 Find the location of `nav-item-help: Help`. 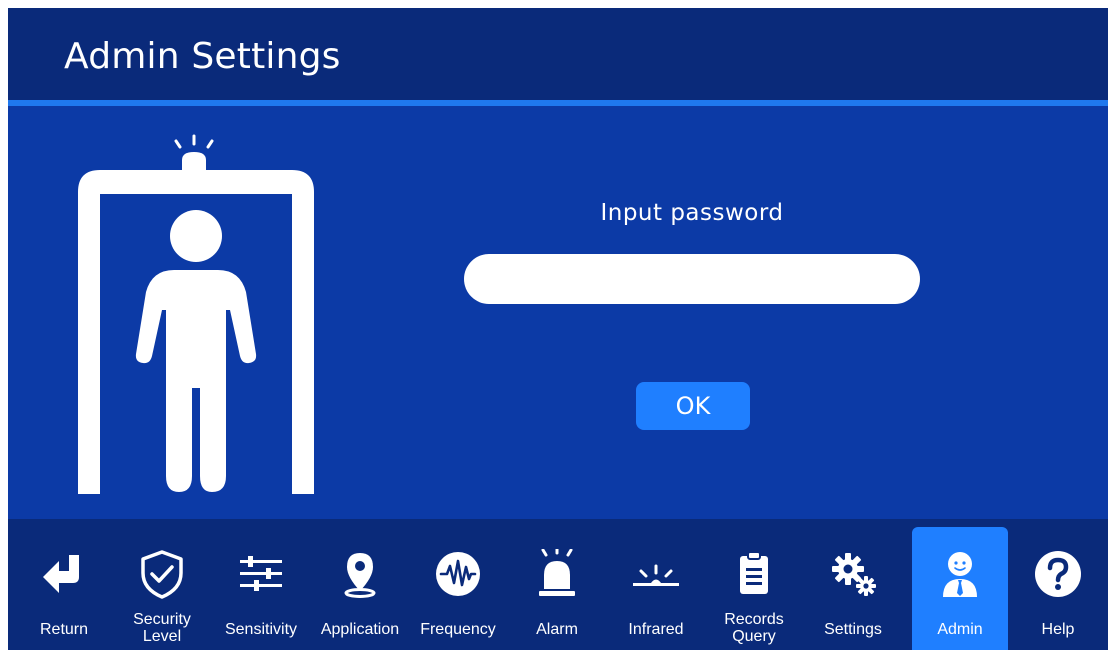

nav-item-help: Help is located at coordinates (1058, 588).